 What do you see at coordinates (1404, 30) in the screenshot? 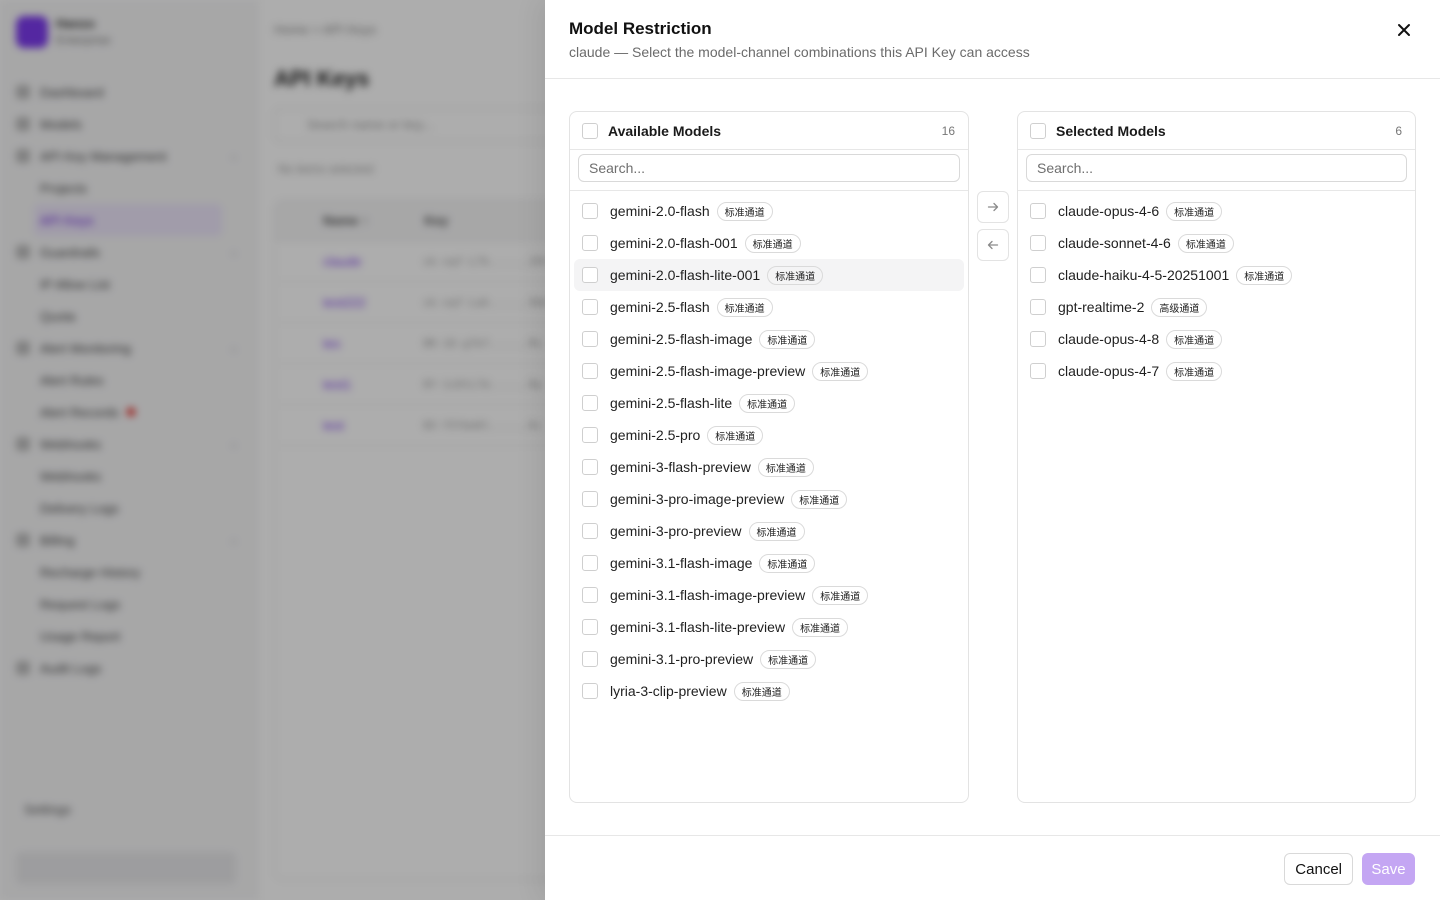
I see `close-button` at bounding box center [1404, 30].